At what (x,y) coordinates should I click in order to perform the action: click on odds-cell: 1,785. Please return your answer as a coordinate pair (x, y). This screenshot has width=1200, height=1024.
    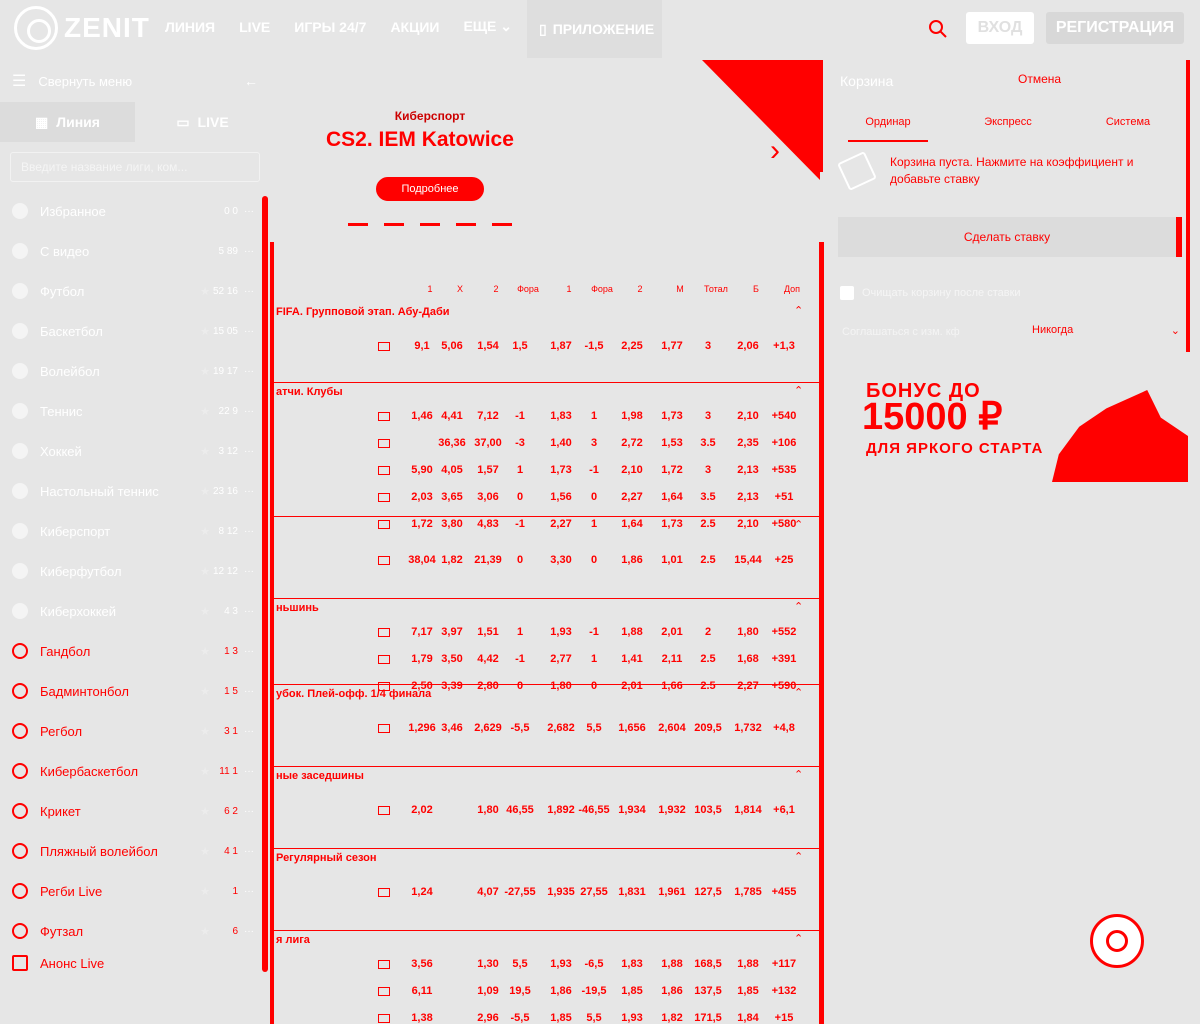
    Looking at the image, I should click on (748, 892).